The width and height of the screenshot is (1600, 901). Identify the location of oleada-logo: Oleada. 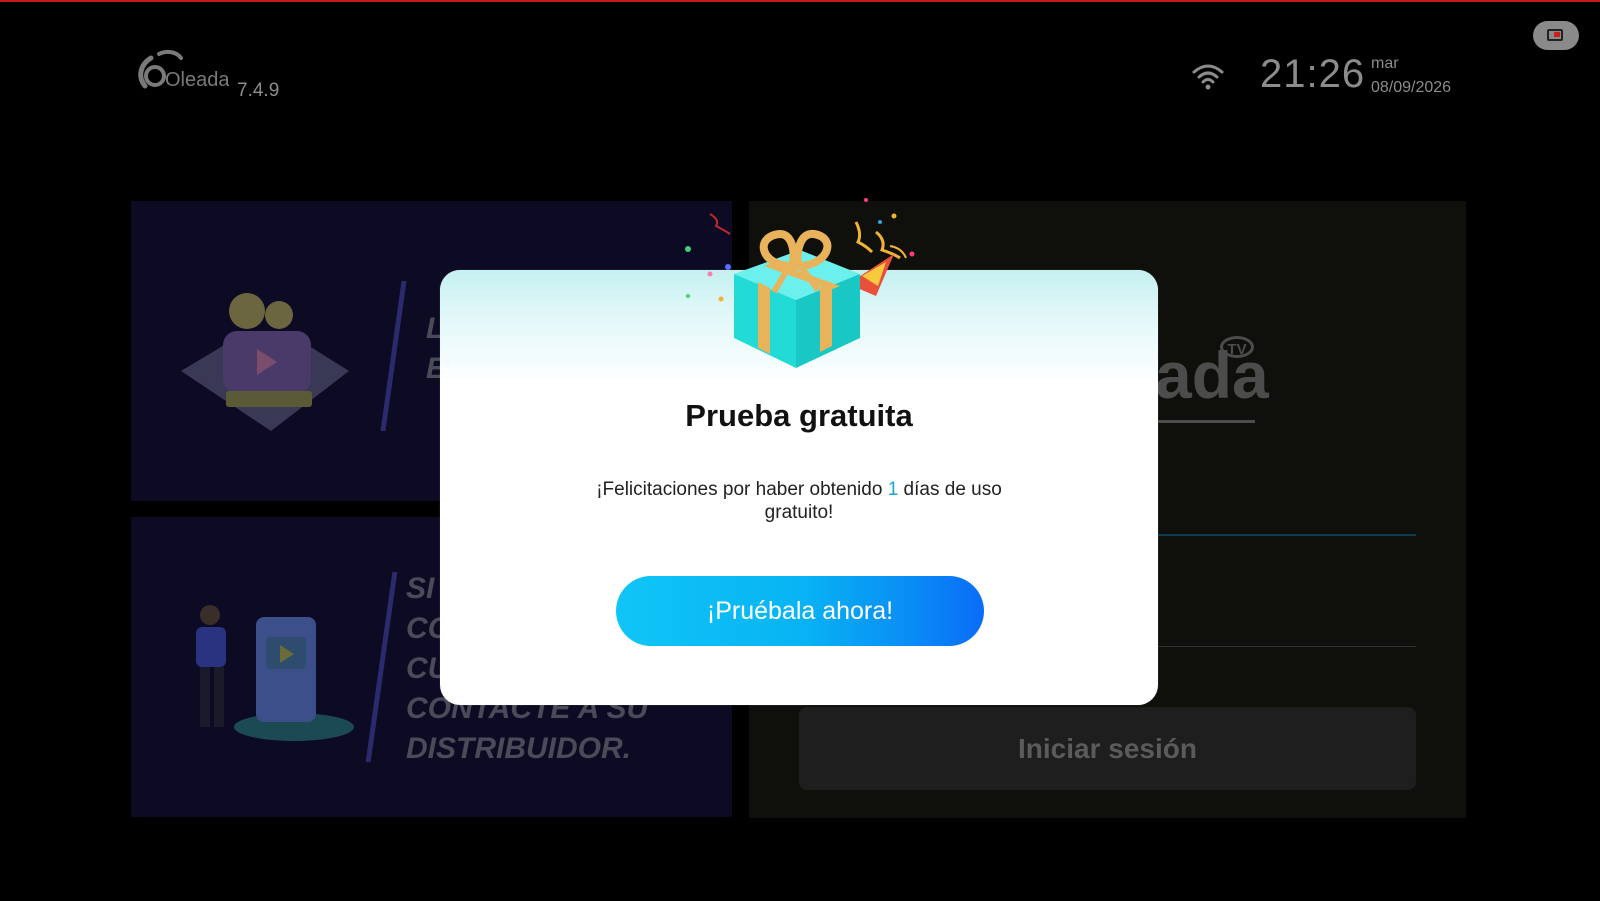
(183, 70).